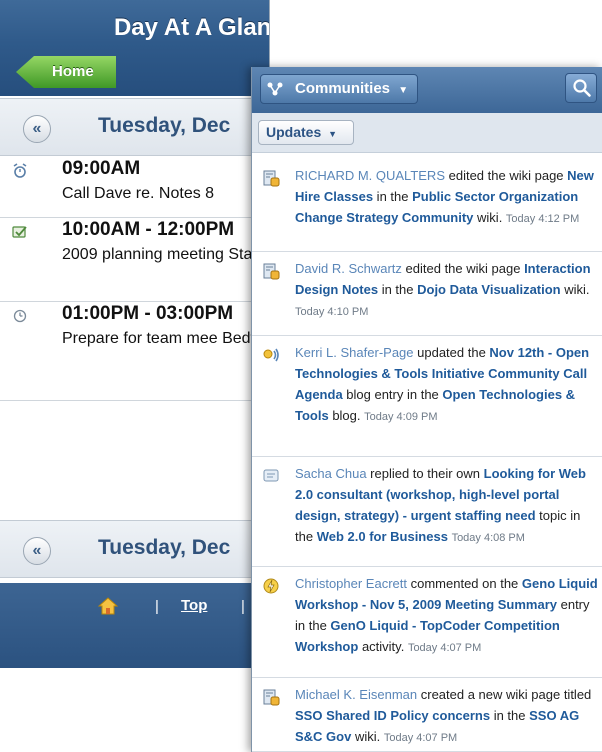 The height and width of the screenshot is (752, 602). I want to click on person-link: David R. Schwartz, so click(348, 268).